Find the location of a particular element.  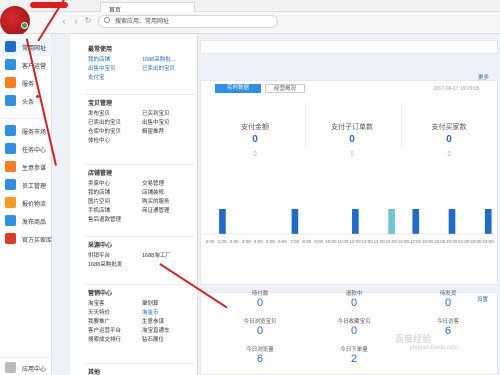

tab-home: 首页 is located at coordinates (147, 8).